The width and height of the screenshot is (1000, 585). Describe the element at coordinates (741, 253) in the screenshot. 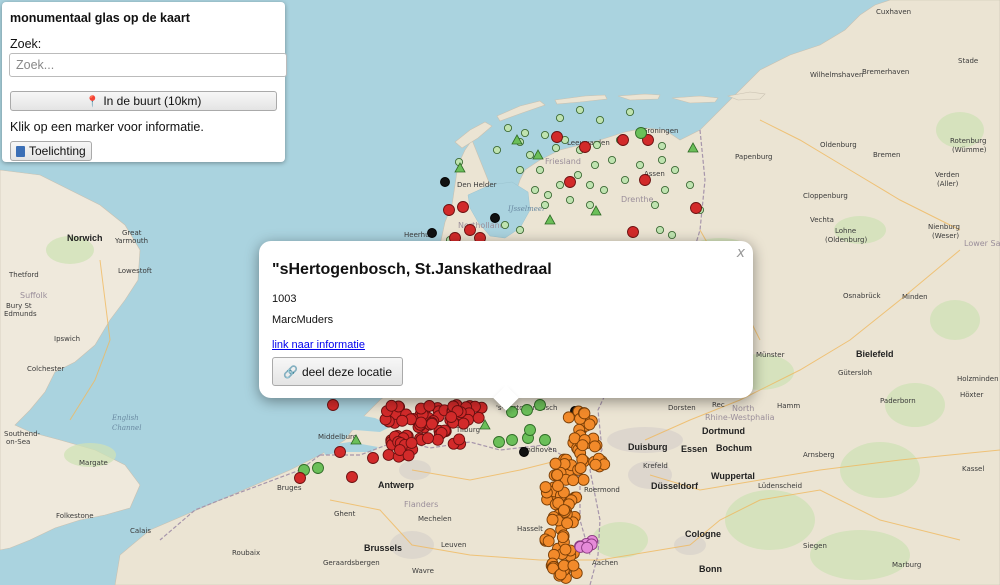

I see `close-icon: x` at that location.